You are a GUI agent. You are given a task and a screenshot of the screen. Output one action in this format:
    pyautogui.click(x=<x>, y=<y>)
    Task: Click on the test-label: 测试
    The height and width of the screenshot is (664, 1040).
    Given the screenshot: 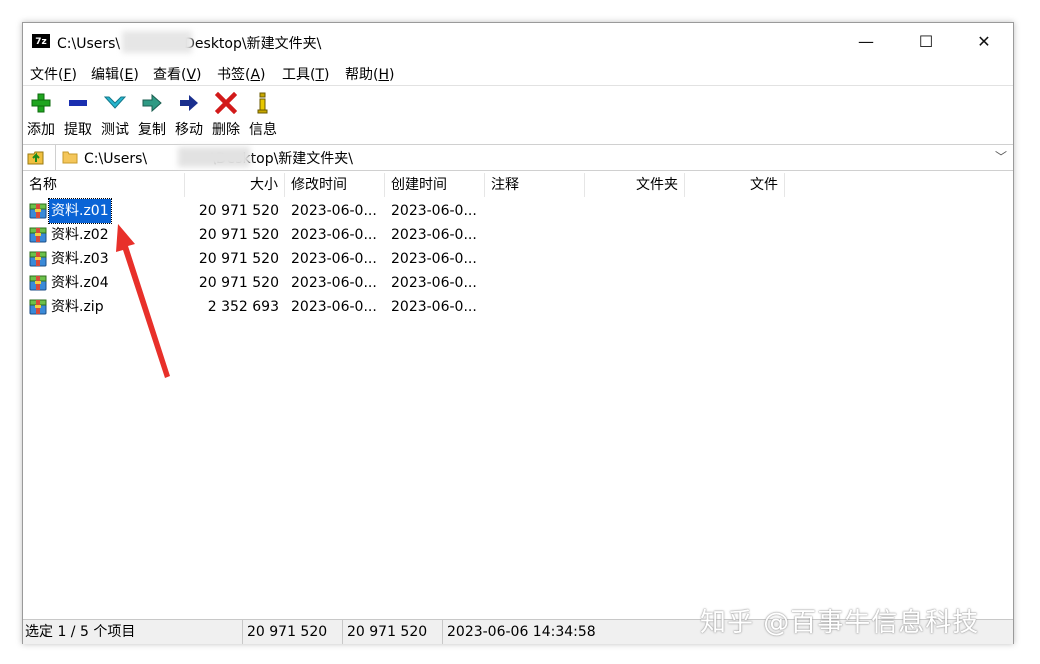 What is the action you would take?
    pyautogui.click(x=115, y=130)
    